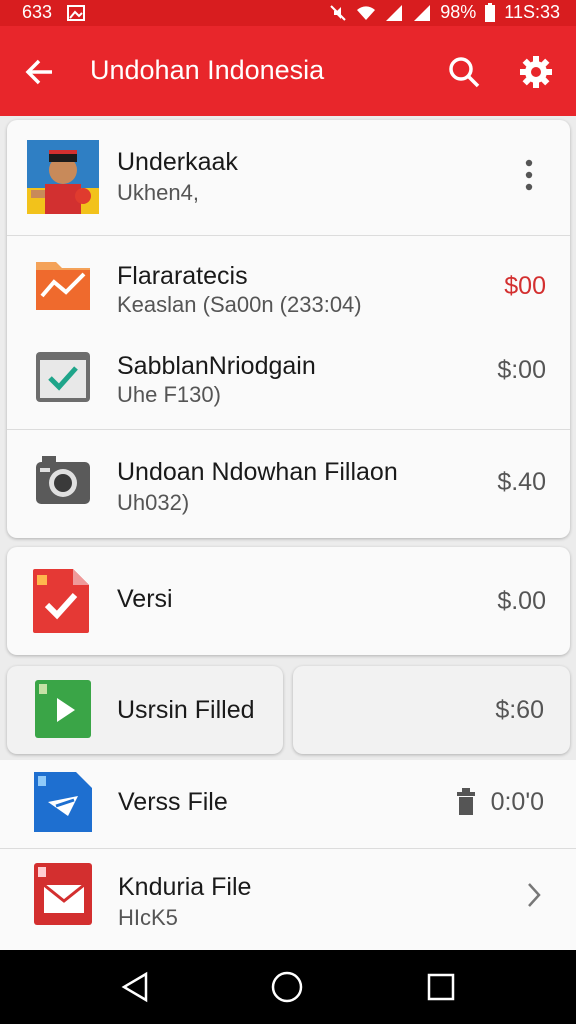 Image resolution: width=576 pixels, height=1024 pixels. What do you see at coordinates (63, 377) in the screenshot?
I see `checkbox-window-icon` at bounding box center [63, 377].